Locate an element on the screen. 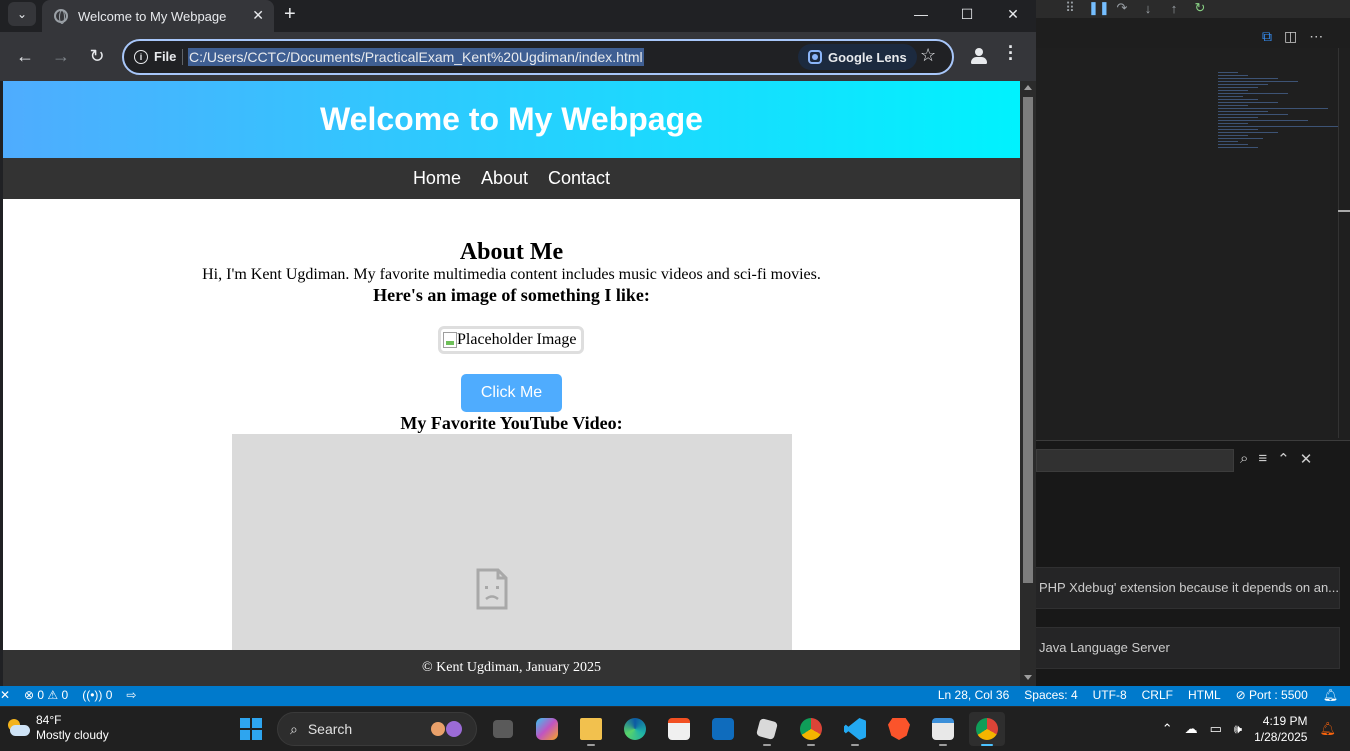 This screenshot has height=751, width=1350. notification-java-server: Java Language Server is located at coordinates (1185, 648).